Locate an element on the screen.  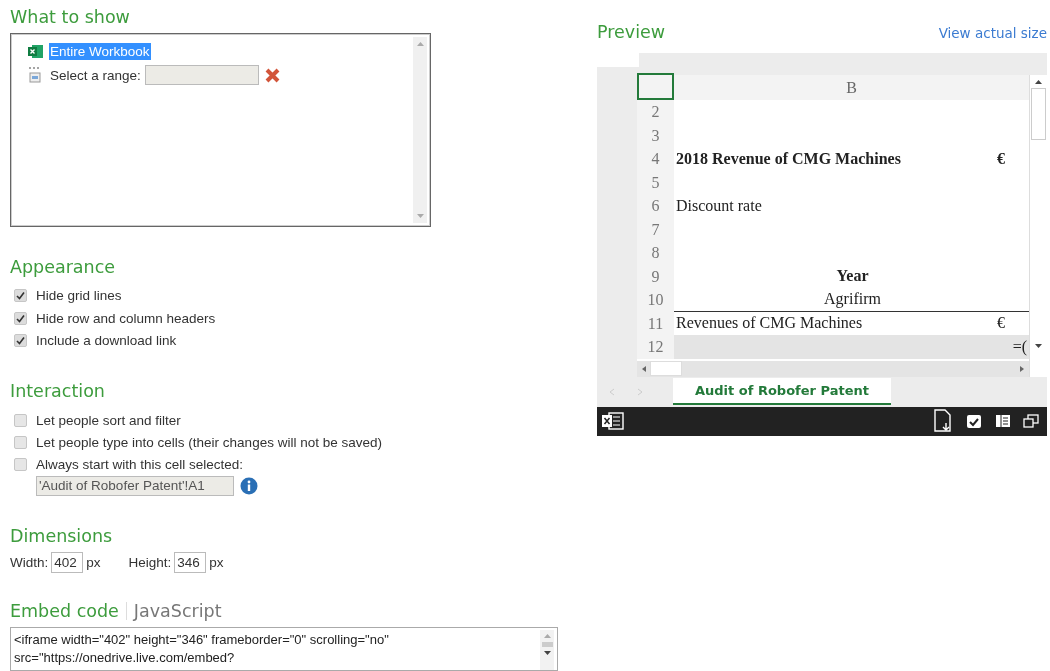
input-field: 346 is located at coordinates (190, 562).